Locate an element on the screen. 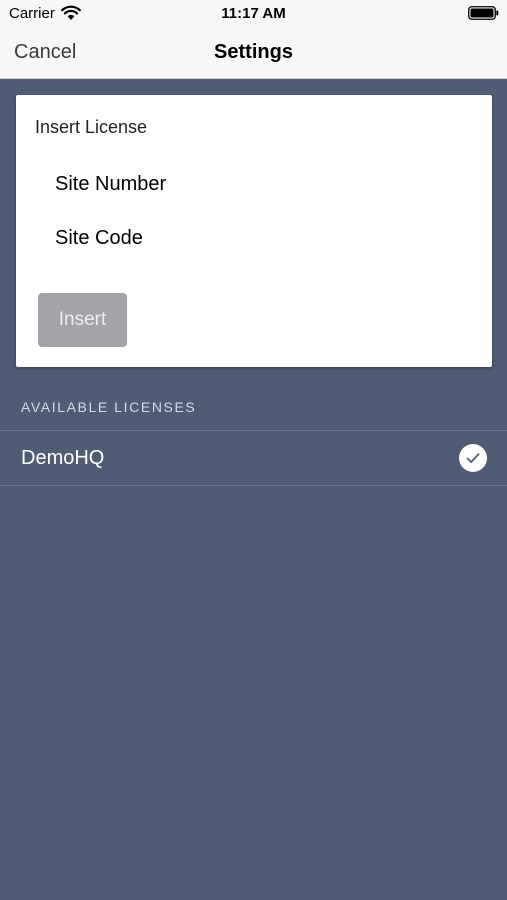 This screenshot has height=900, width=507. navigation-bar: Cancel Settings is located at coordinates (253, 53).